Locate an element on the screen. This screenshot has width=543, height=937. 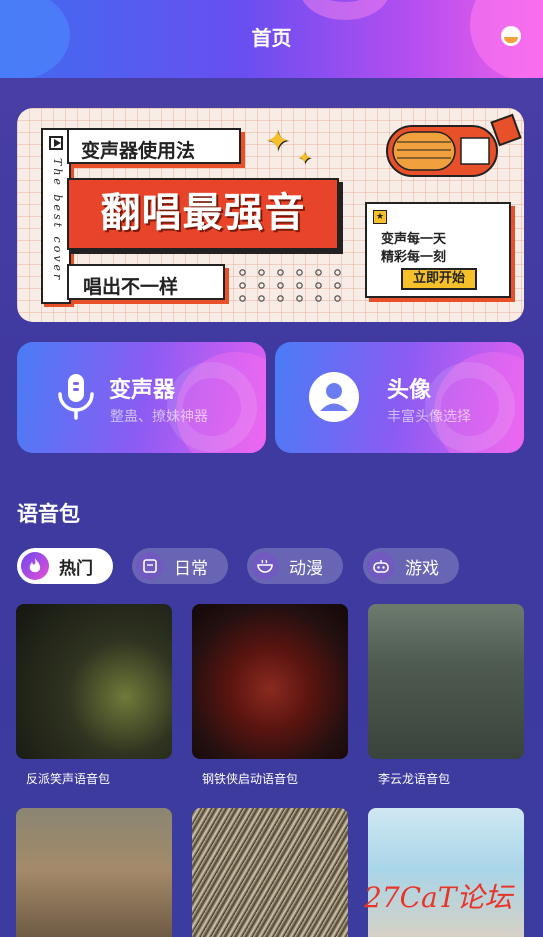
banner-card-line2: 精彩每一刻 is located at coordinates (414, 257).